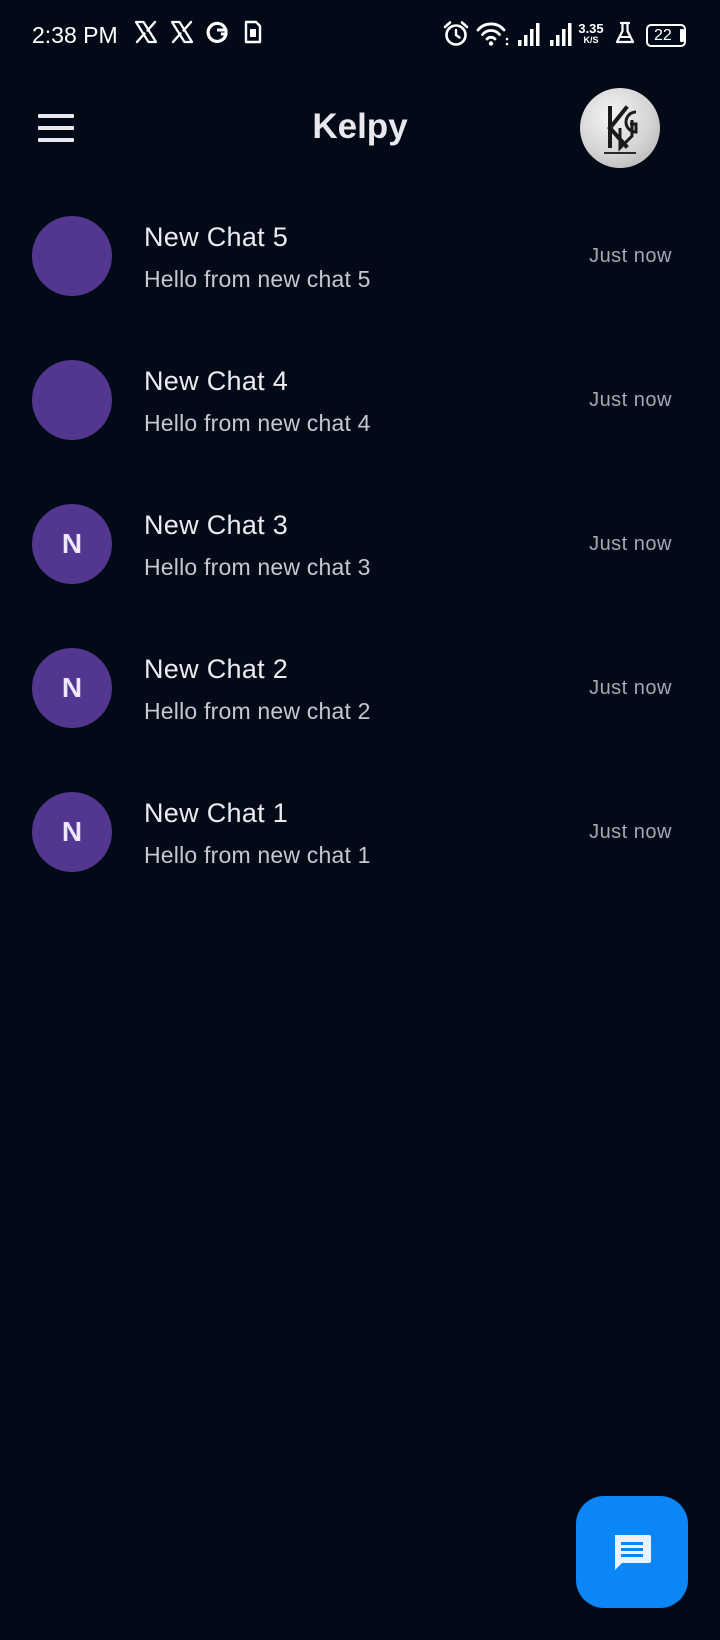 The image size is (720, 1640). Describe the element at coordinates (257, 279) in the screenshot. I see `chat-preview: Hello from new chat 5` at that location.